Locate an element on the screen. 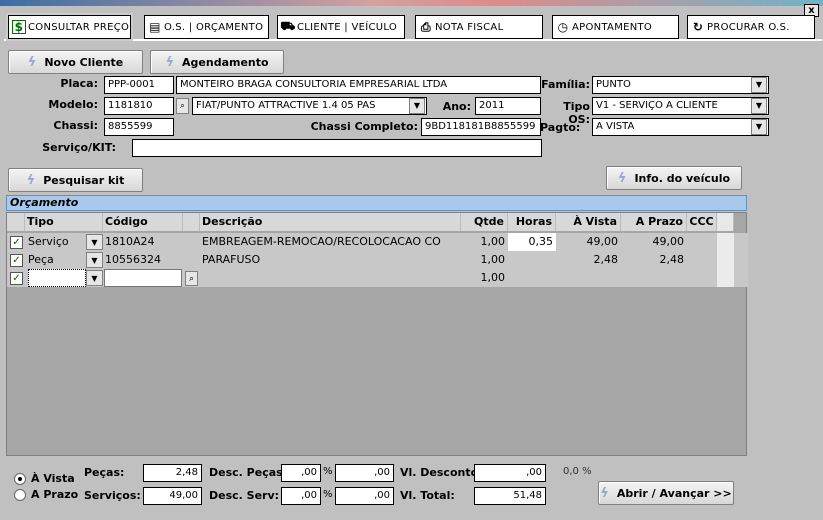 The height and width of the screenshot is (520, 823). tab-label: CONSULTAR PREÇO is located at coordinates (79, 27).